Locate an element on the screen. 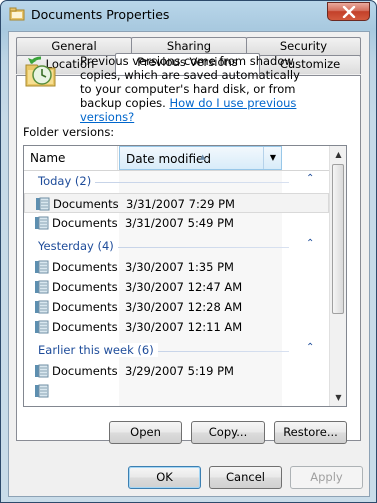  list-item: Documents 3/31/2007 7:29 PM is located at coordinates (176, 203).